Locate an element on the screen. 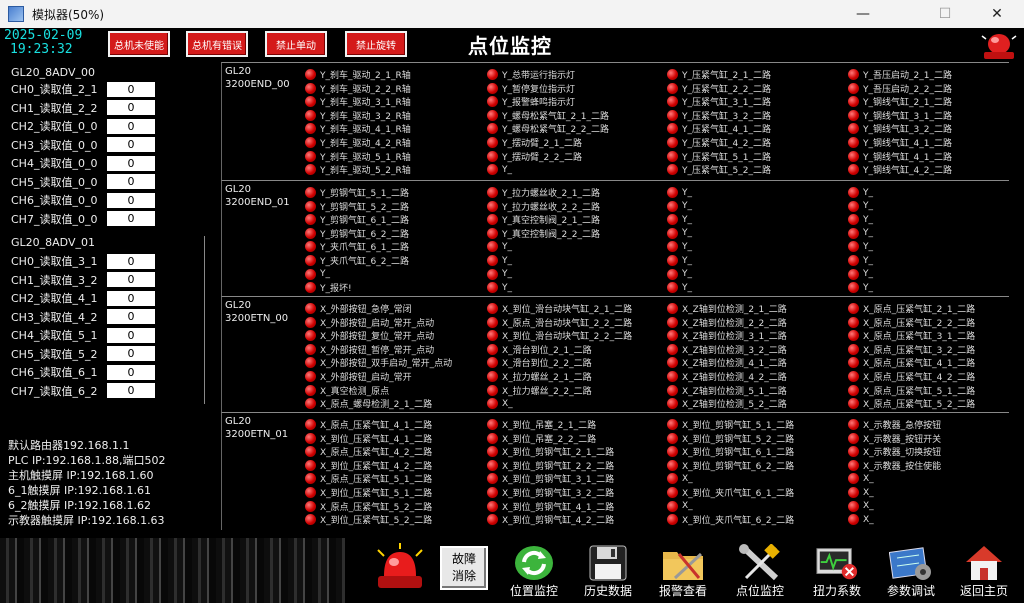 Image resolution: width=1024 pixels, height=603 pixels. io-point: Y_刹车_驱动_3_1_R轴 is located at coordinates (358, 101).